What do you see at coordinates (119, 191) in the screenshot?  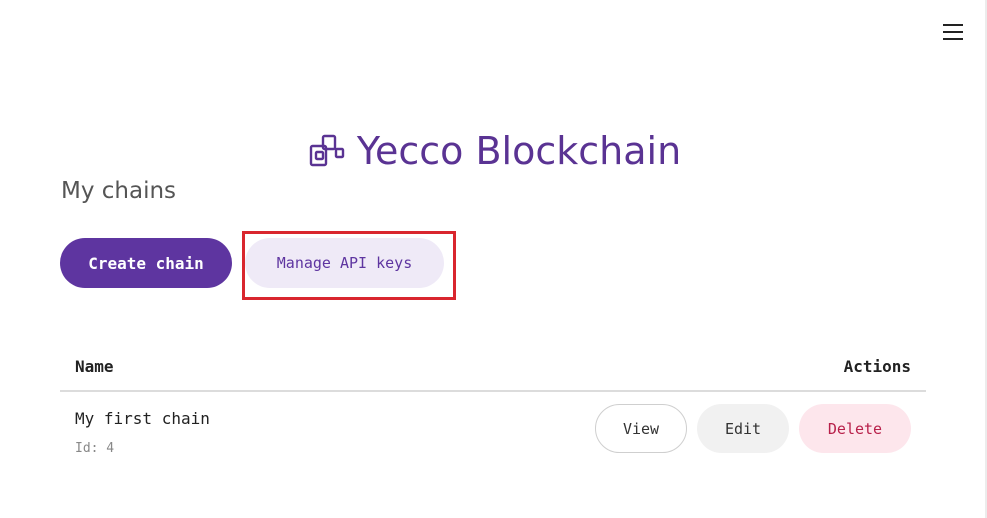 I see `page-title: My chains` at bounding box center [119, 191].